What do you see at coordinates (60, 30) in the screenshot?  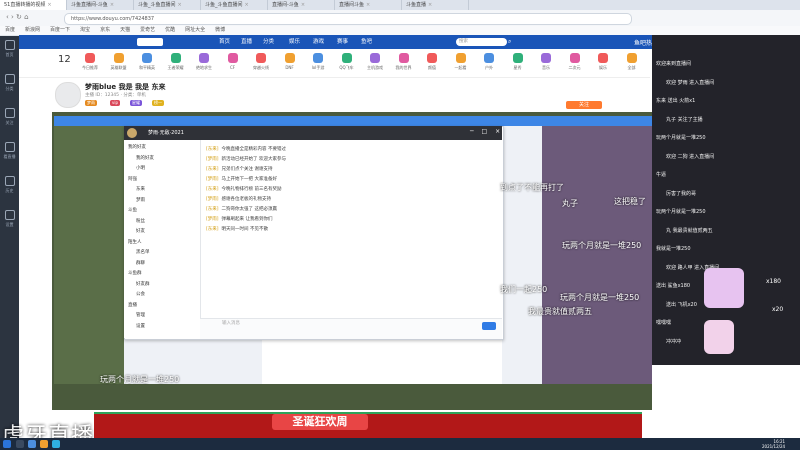 I see `bookmark-item: 百度一下` at bounding box center [60, 30].